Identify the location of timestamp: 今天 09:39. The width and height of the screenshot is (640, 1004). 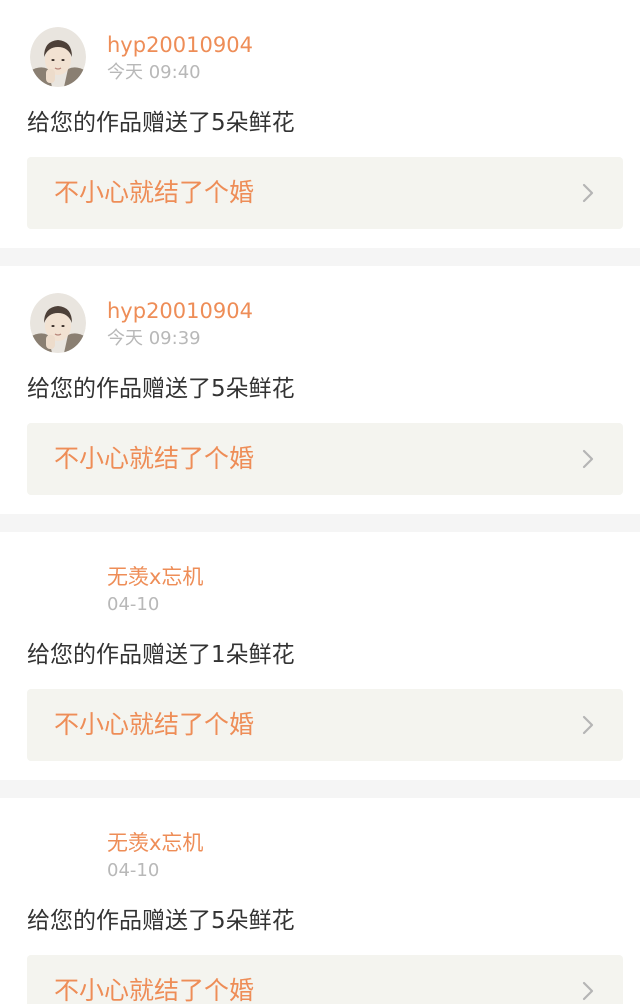
(154, 338).